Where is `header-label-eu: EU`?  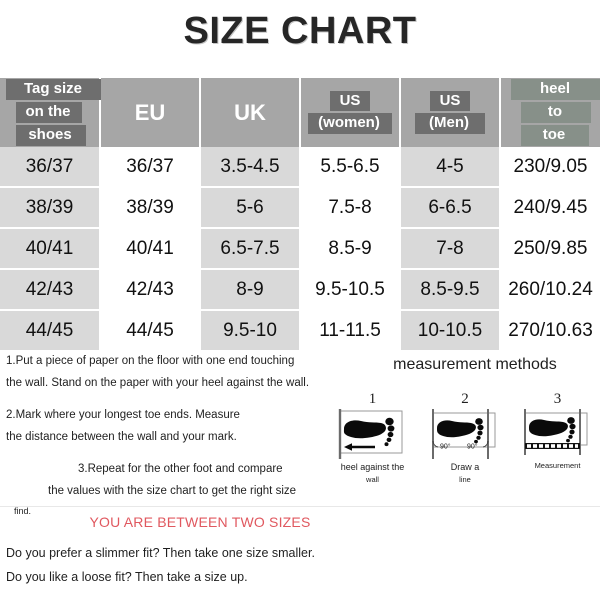
header-label-eu: EU is located at coordinates (150, 112).